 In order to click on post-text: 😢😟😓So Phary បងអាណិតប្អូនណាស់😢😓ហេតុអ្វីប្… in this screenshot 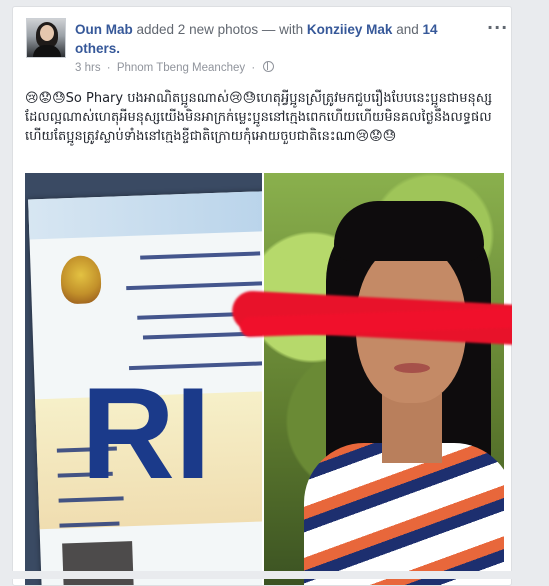, I will do `click(258, 117)`.